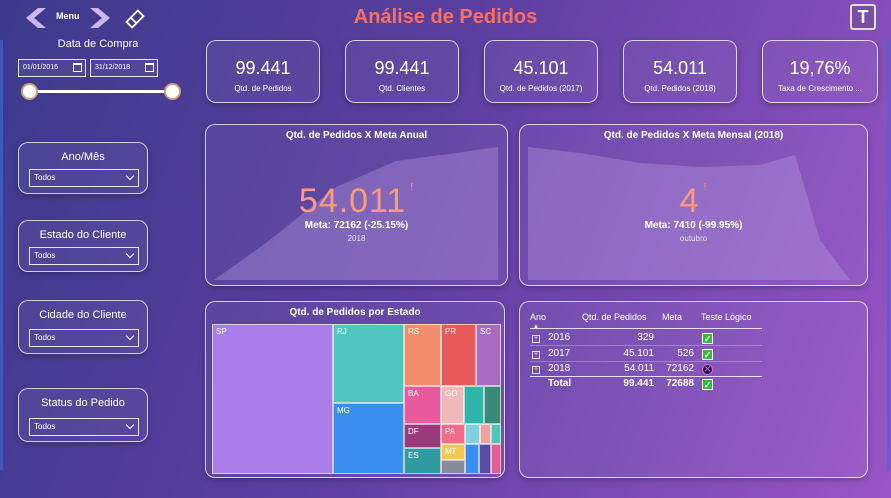 This screenshot has height=498, width=891. Describe the element at coordinates (705, 187) in the screenshot. I see `monthly-alert-marker: !` at that location.